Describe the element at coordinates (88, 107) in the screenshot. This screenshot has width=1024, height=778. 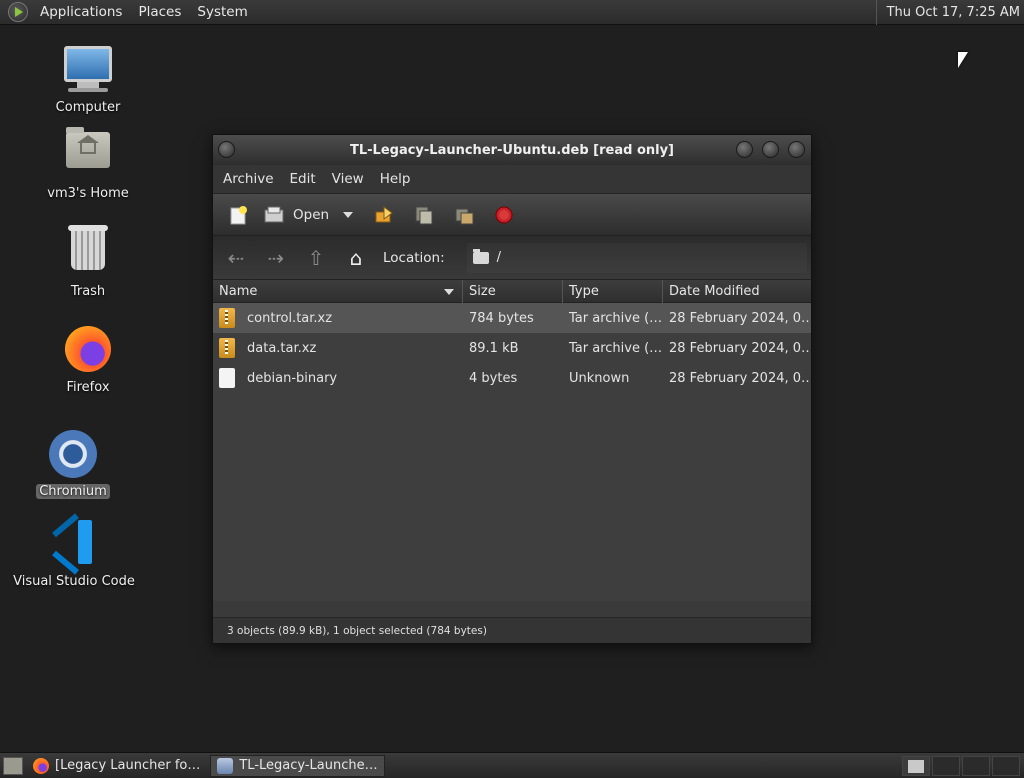
I see `desktop-icon-label: Computer` at that location.